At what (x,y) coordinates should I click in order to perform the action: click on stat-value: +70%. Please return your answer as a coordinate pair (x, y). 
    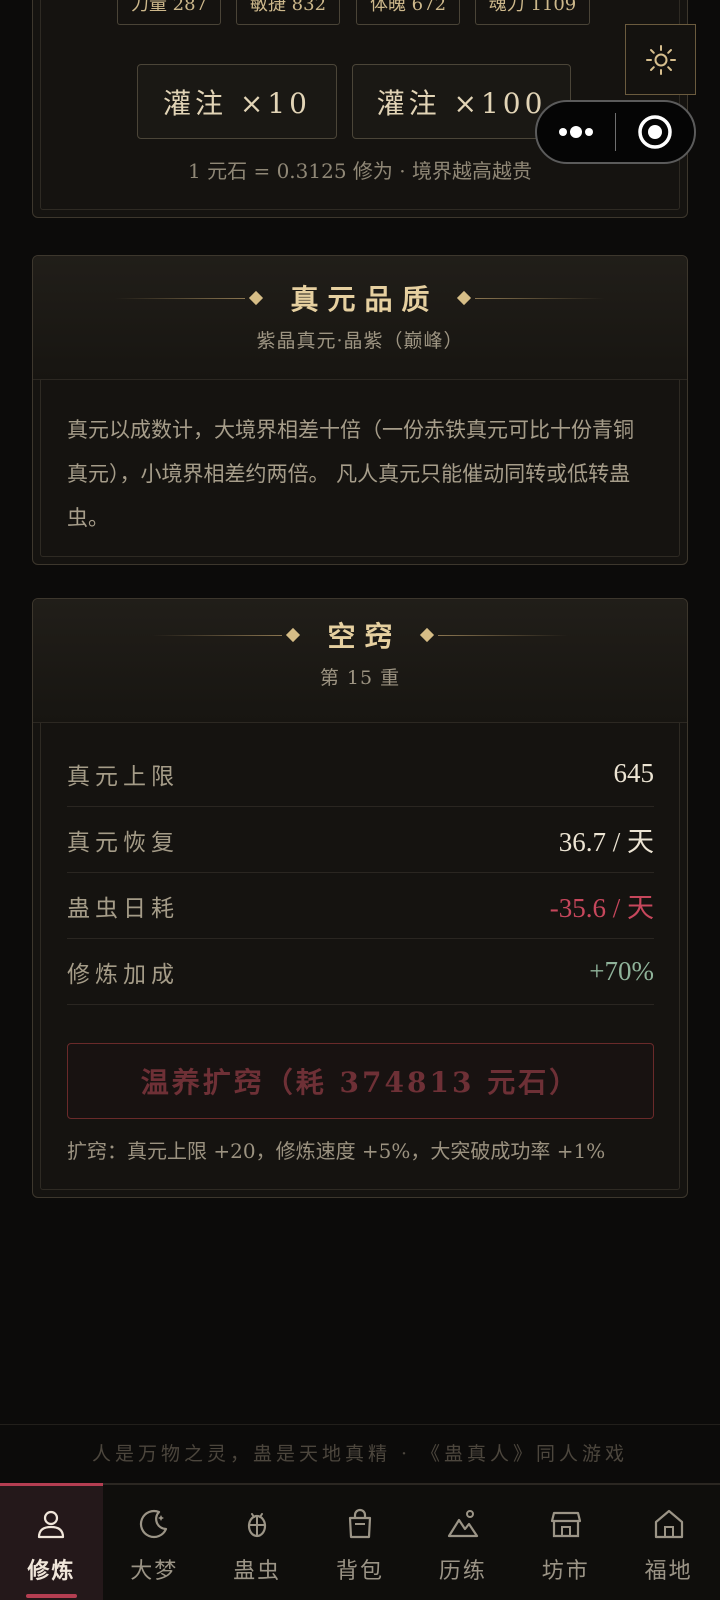
    Looking at the image, I should click on (621, 971).